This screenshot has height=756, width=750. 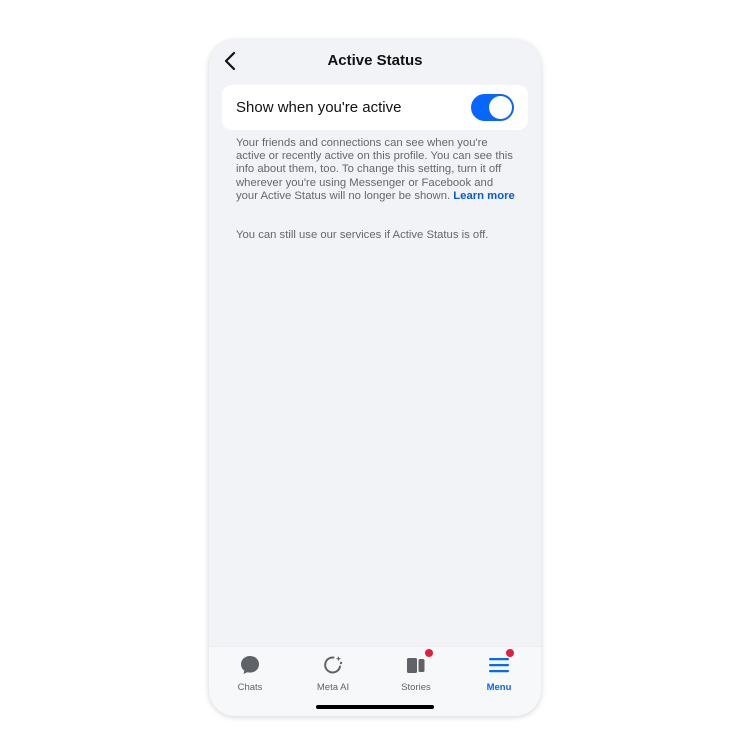 I want to click on header: Active Status, so click(x=375, y=62).